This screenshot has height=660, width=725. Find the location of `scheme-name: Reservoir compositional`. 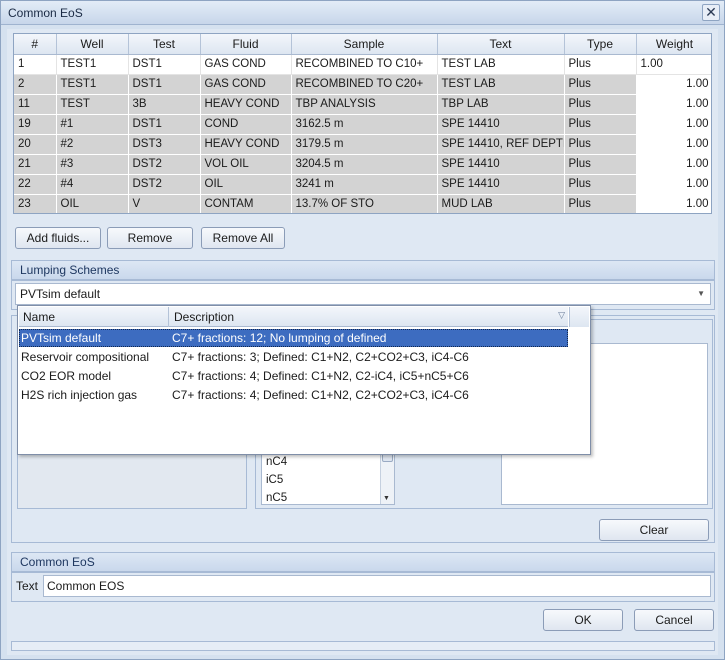

scheme-name: Reservoir compositional is located at coordinates (85, 357).